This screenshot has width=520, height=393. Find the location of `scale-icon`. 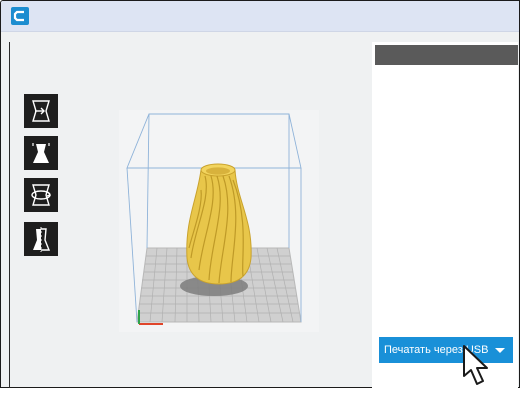

scale-icon is located at coordinates (41, 153).